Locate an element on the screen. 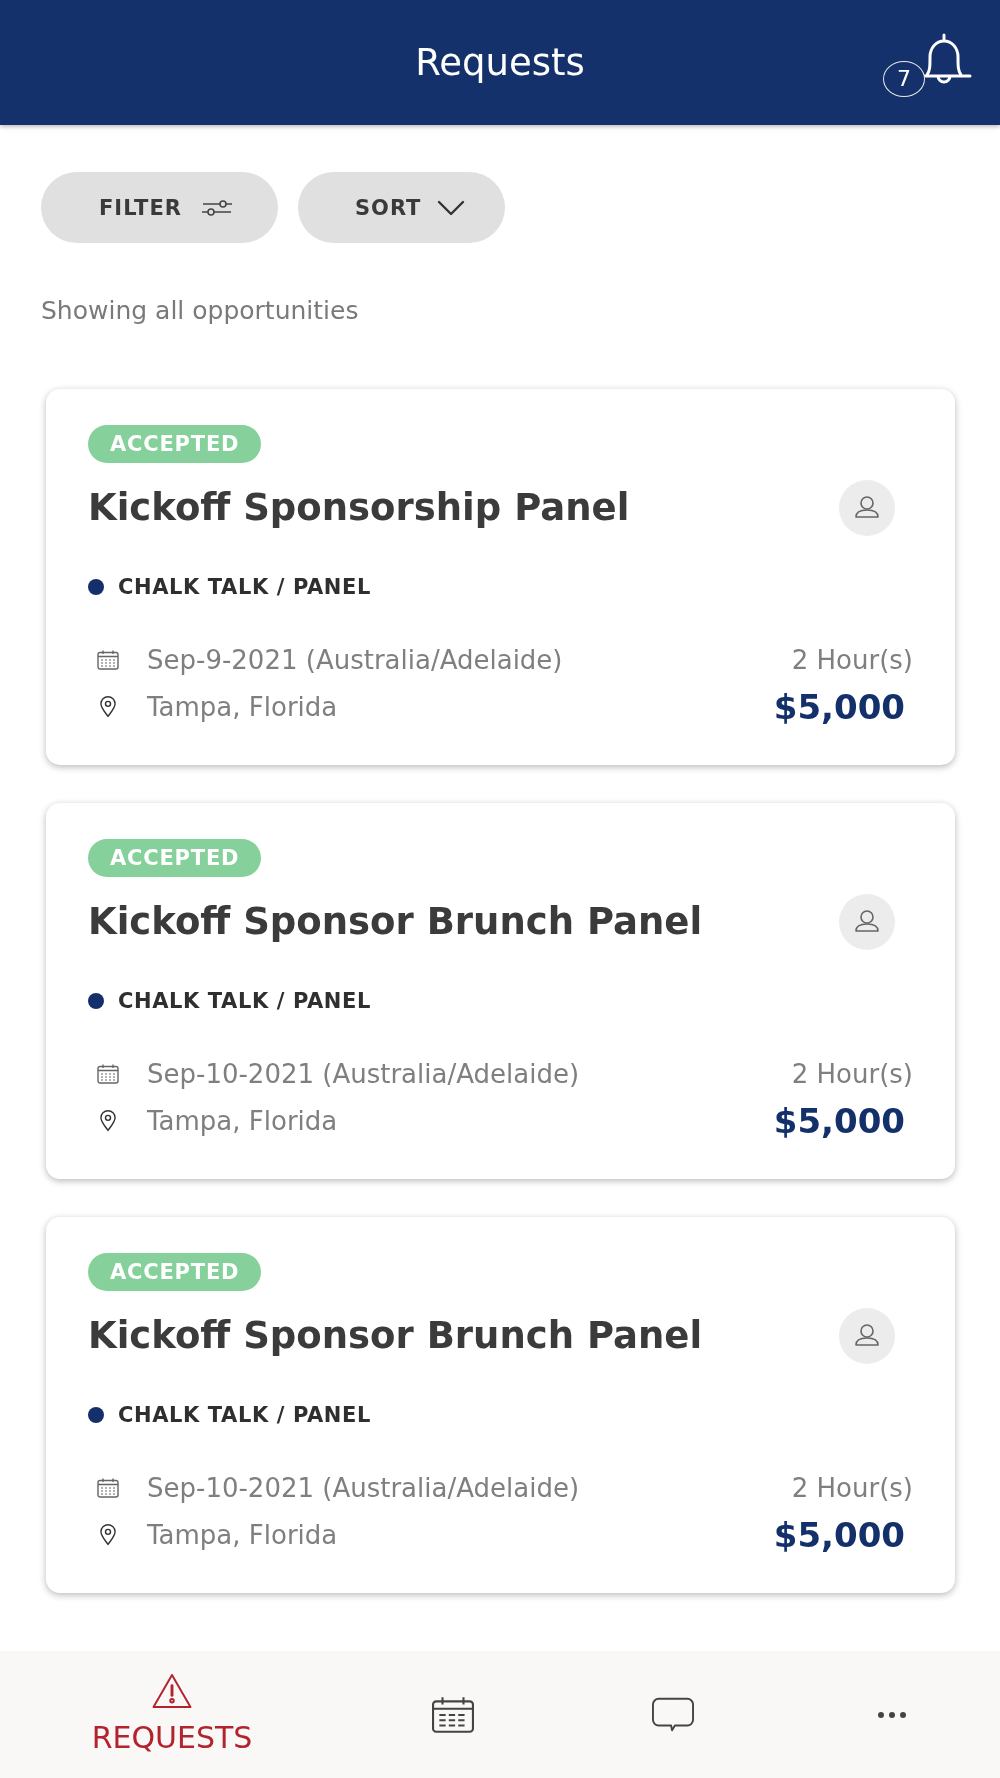 The height and width of the screenshot is (1778, 1000). requests-tab: REQUESTS is located at coordinates (172, 1714).